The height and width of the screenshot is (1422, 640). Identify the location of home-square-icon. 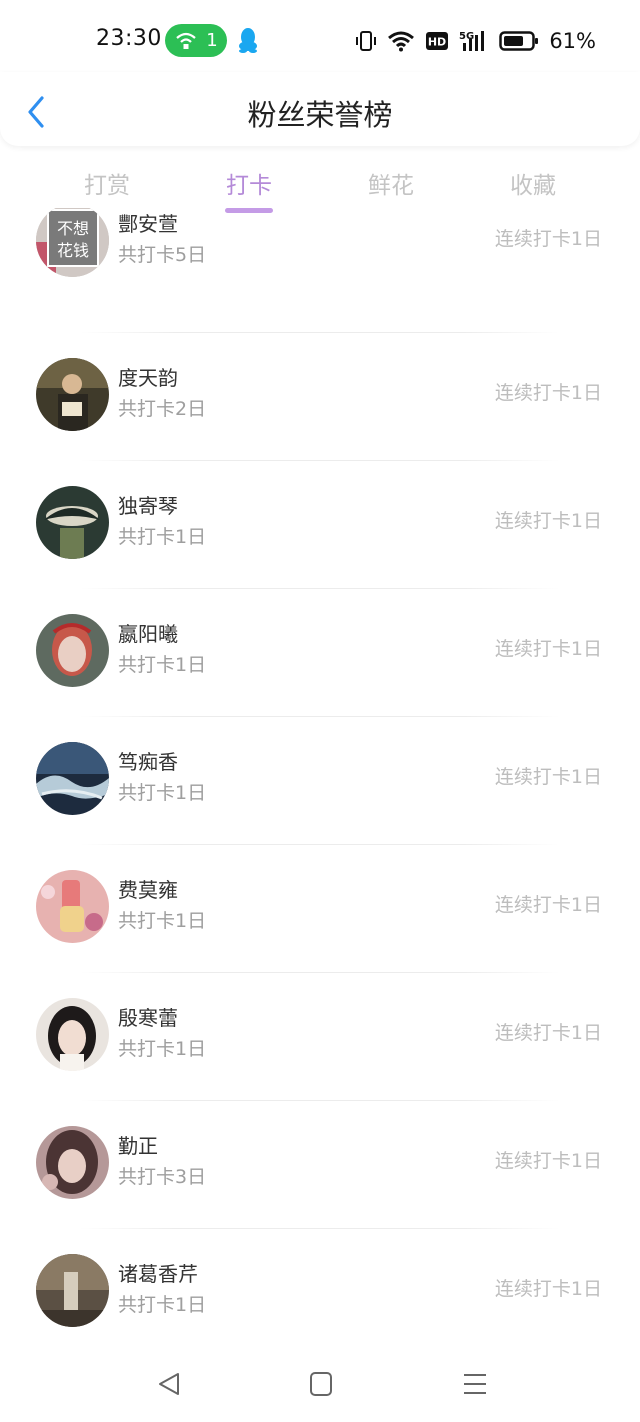
(321, 1384).